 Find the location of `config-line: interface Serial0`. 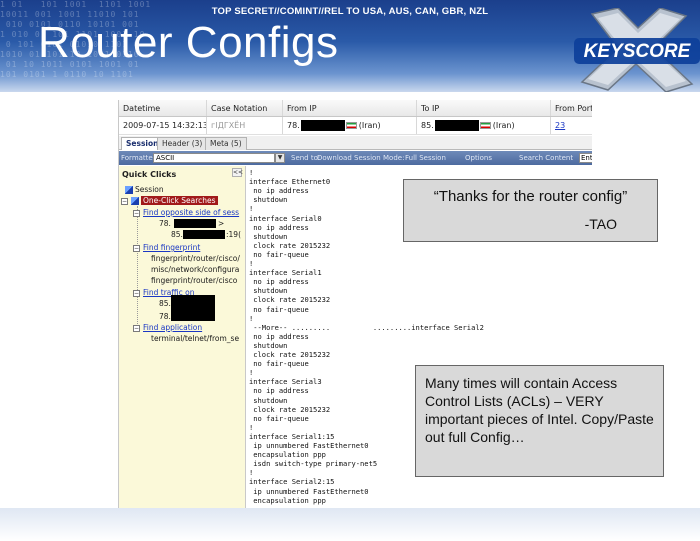

config-line: interface Serial0 is located at coordinates (285, 218).